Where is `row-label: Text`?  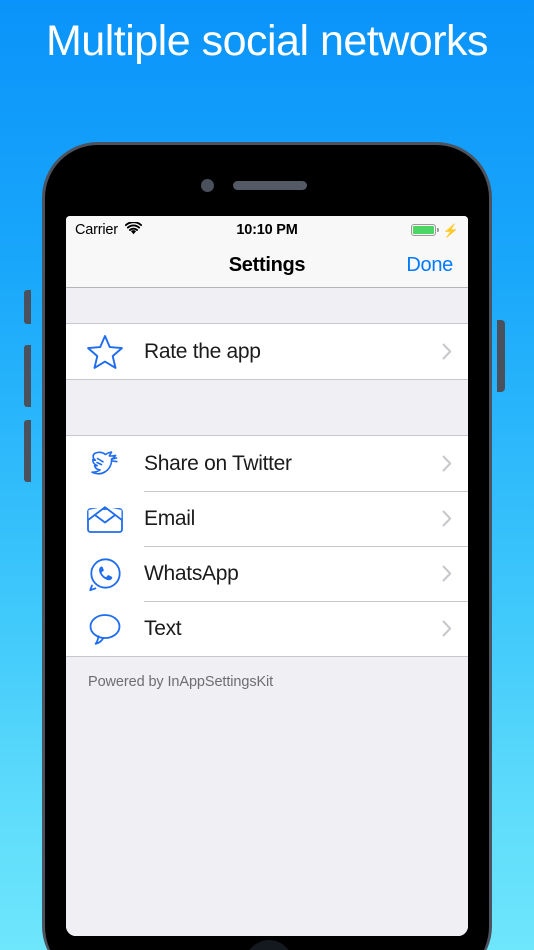 row-label: Text is located at coordinates (163, 628).